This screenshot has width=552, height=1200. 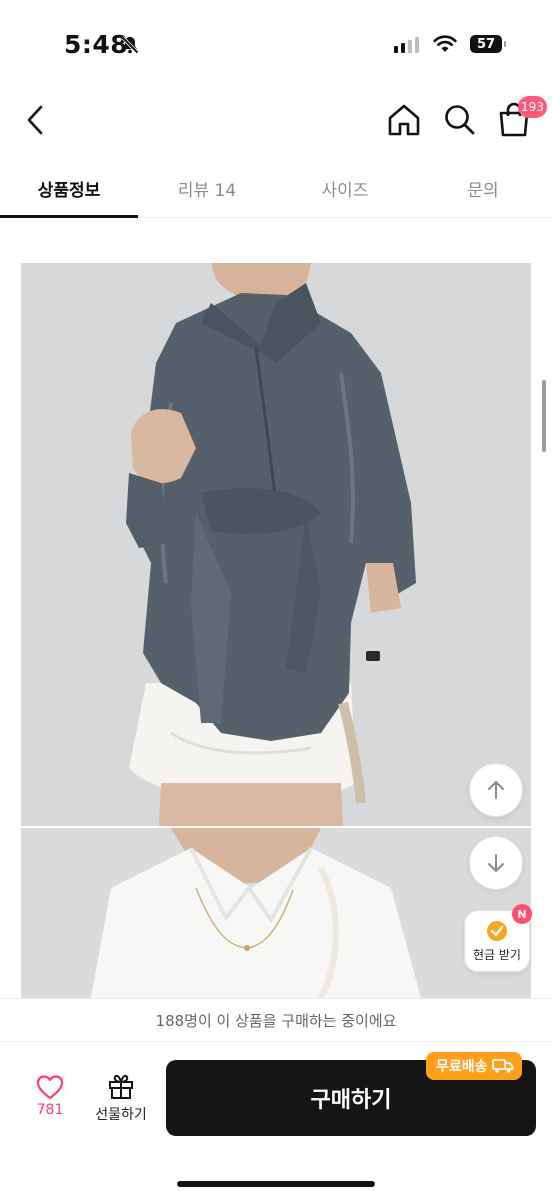 I want to click on gift-icon, so click(x=121, y=1086).